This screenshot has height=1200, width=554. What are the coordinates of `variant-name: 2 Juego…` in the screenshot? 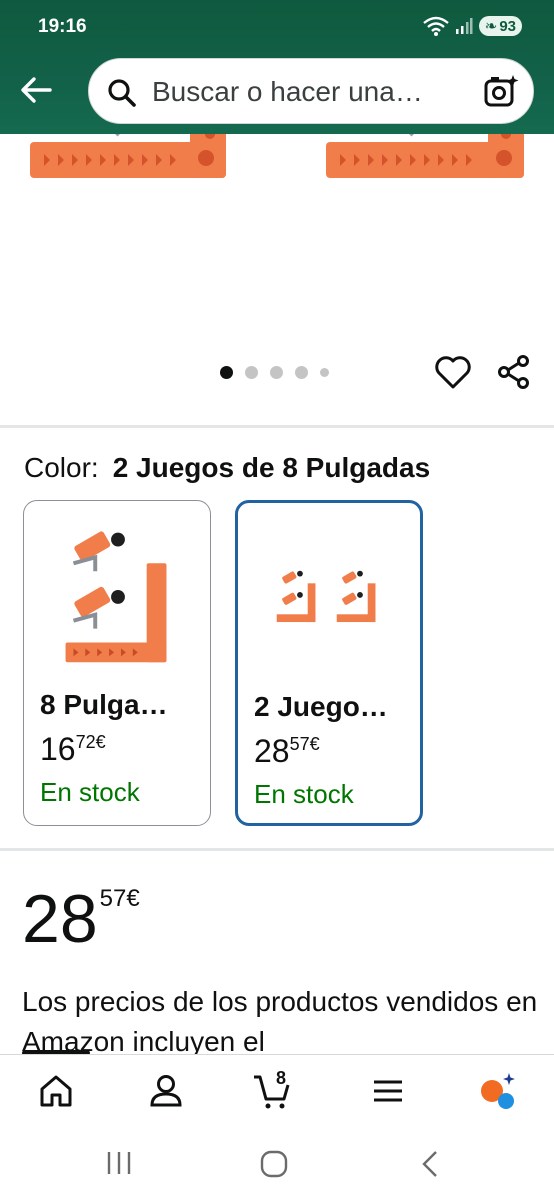 It's located at (321, 706).